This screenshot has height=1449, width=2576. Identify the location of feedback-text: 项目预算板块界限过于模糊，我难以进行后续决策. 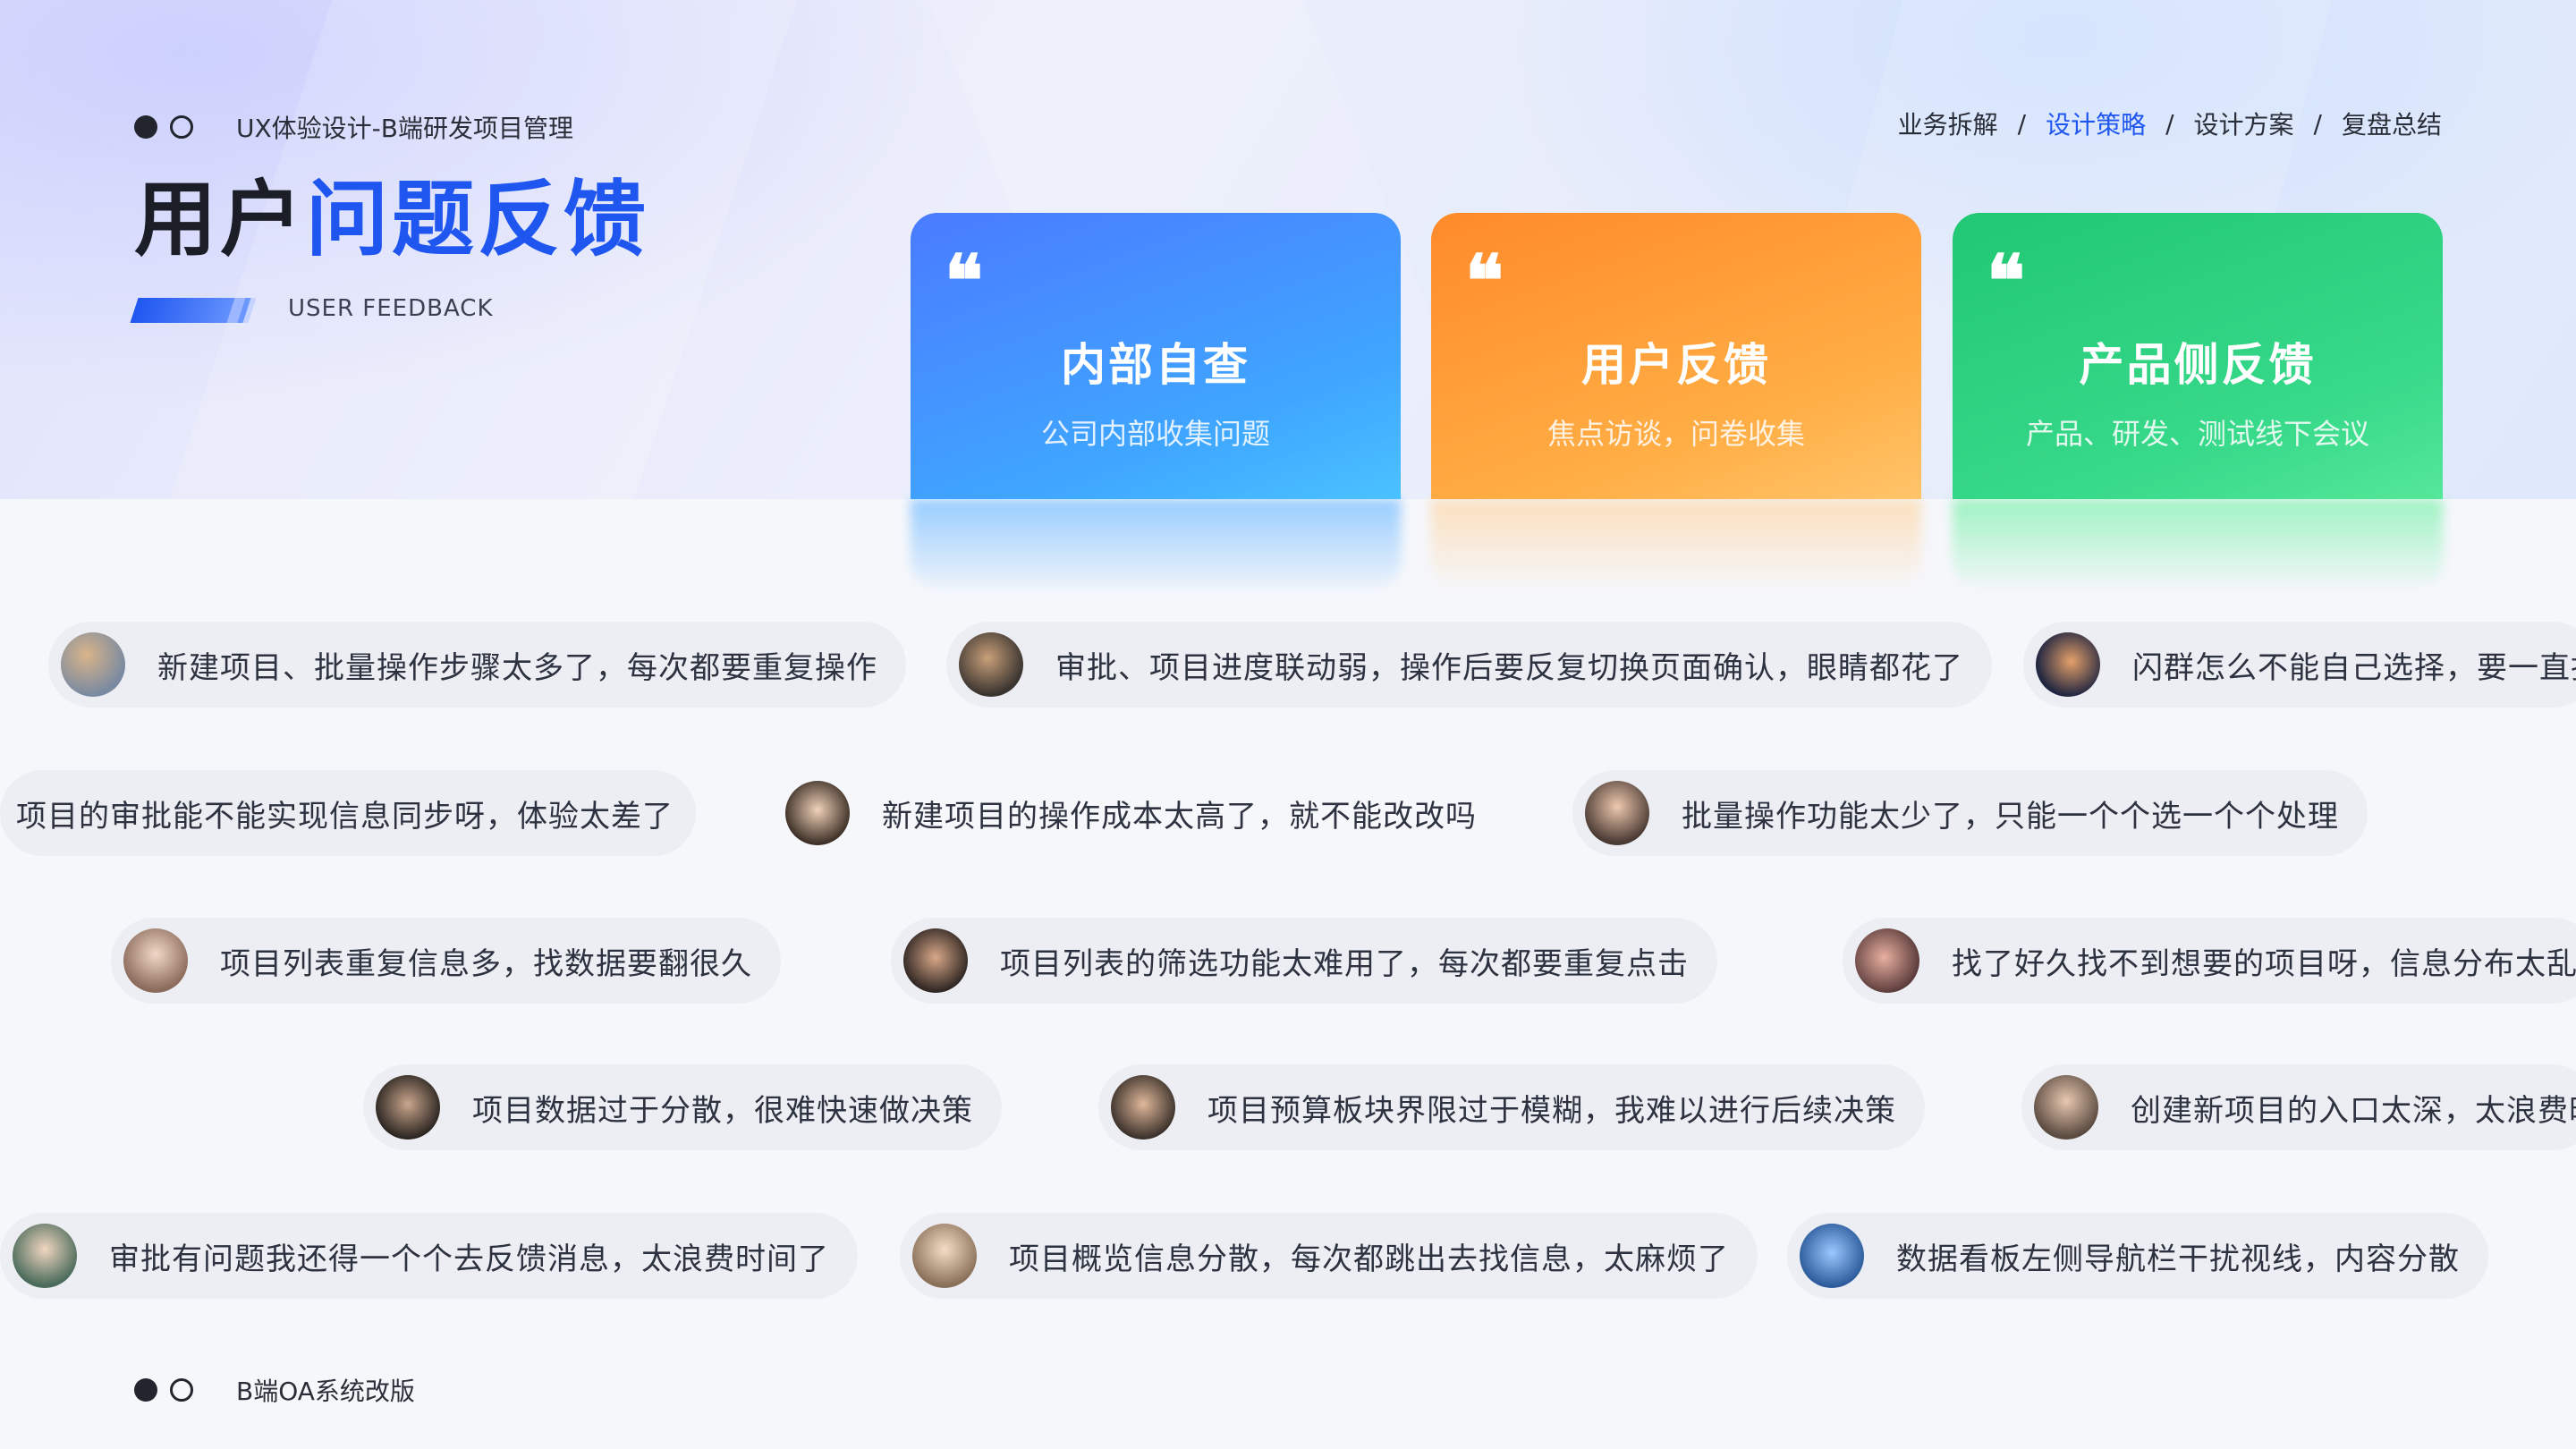
(1552, 1110).